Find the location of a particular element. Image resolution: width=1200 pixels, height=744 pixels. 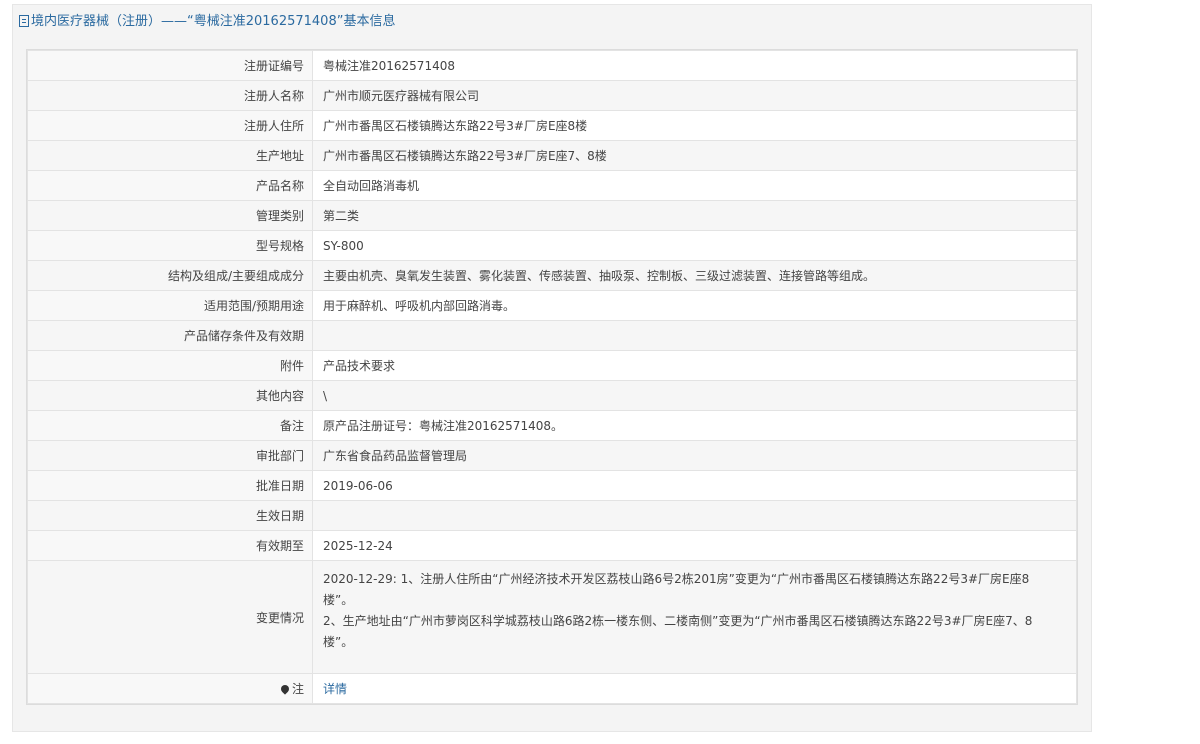

table-row: 注册人住所 广州市番禺区石楼镇腾达东路22号3#厂房E座8楼 is located at coordinates (552, 125).